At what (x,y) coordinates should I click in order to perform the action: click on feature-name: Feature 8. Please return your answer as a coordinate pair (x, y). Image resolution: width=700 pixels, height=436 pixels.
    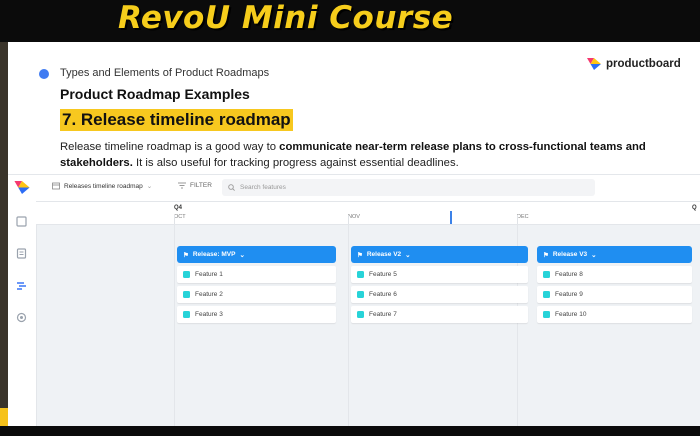
    Looking at the image, I should click on (569, 274).